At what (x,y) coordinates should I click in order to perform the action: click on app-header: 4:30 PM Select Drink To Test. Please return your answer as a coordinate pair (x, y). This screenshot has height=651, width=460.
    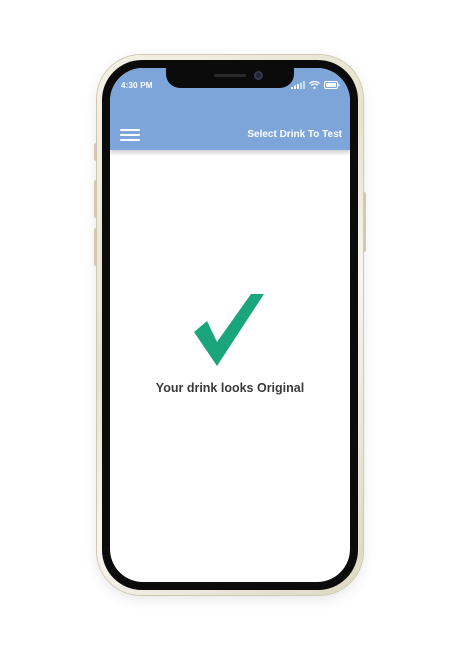
    Looking at the image, I should click on (230, 109).